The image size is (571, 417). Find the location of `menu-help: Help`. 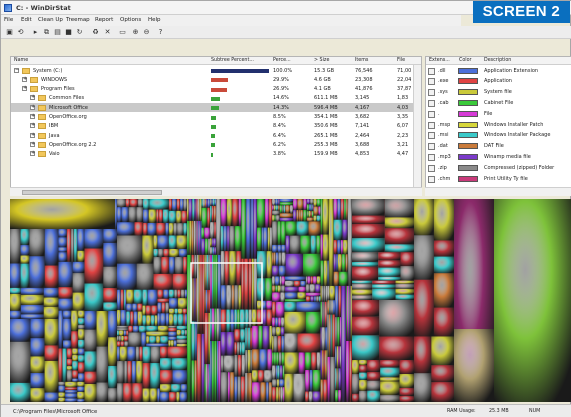

menu-help: Help is located at coordinates (154, 20).